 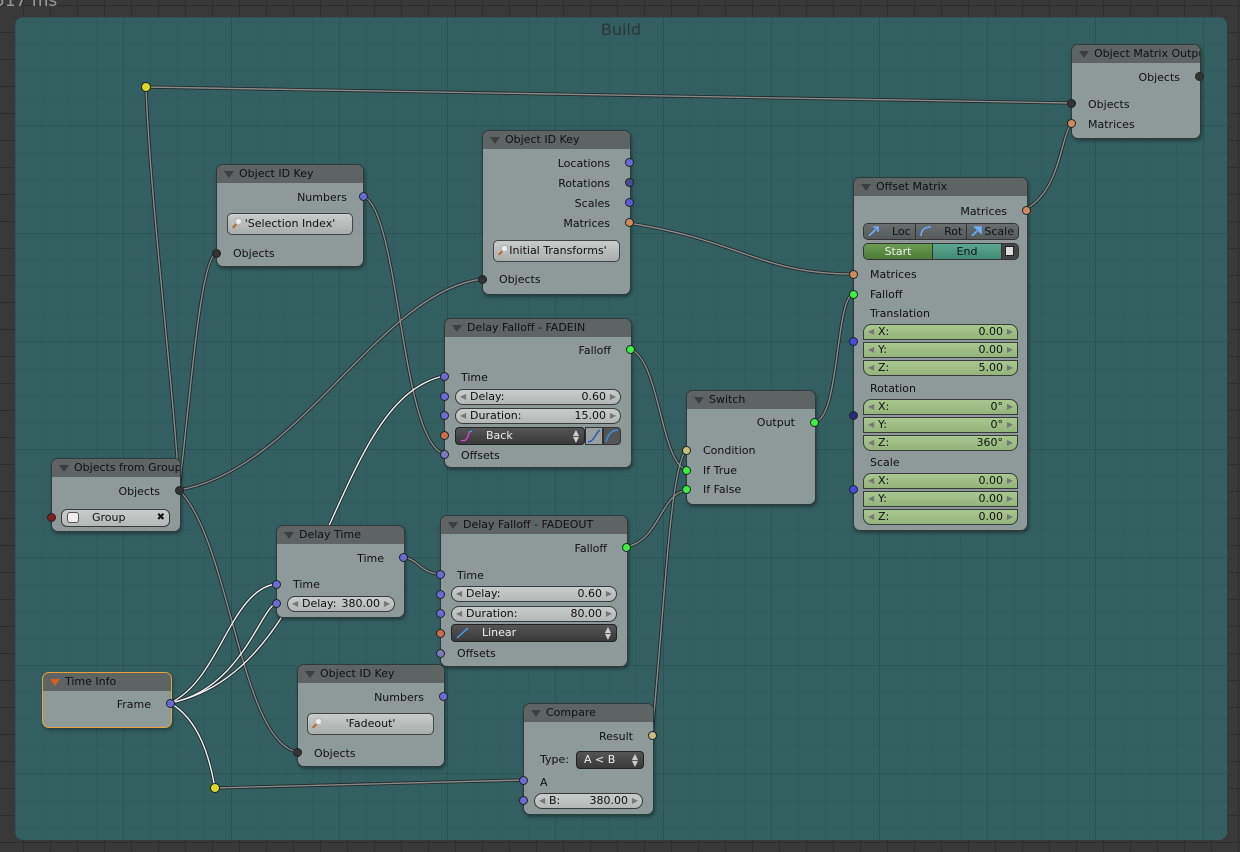 I want to click on socket-output-scales, so click(x=629, y=202).